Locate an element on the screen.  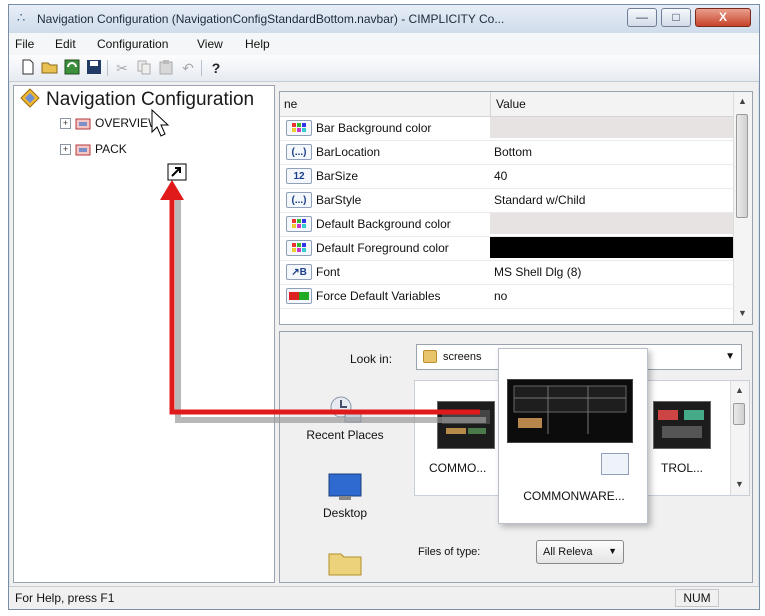
recent-places-icon is located at coordinates (345, 409).